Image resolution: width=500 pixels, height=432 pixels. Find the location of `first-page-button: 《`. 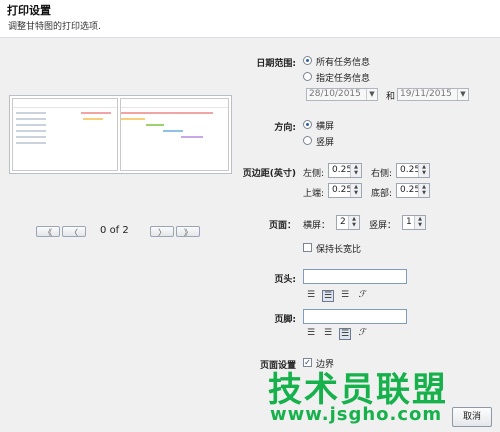

first-page-button: 《 is located at coordinates (48, 231).